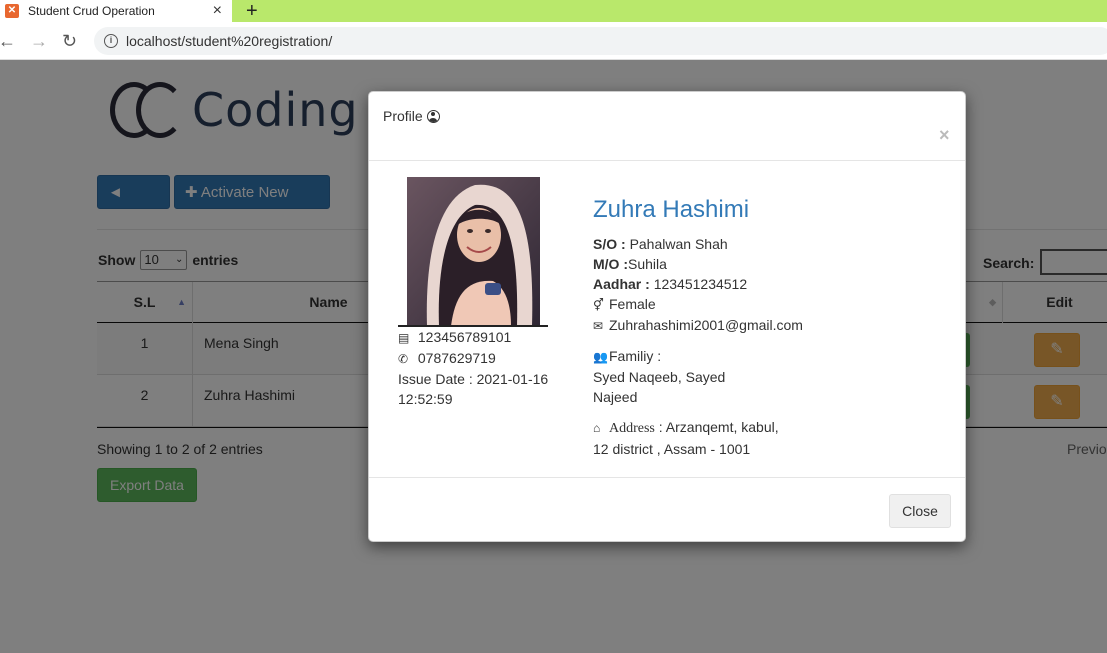 The height and width of the screenshot is (653, 1107). Describe the element at coordinates (609, 244) in the screenshot. I see `so-label: S/O :` at that location.